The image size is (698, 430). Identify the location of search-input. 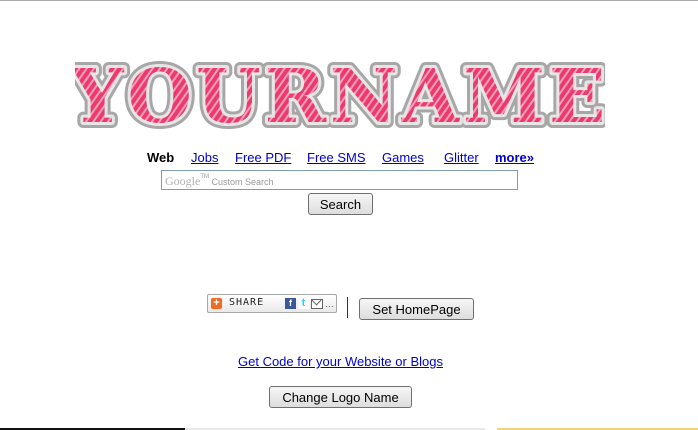
(339, 180).